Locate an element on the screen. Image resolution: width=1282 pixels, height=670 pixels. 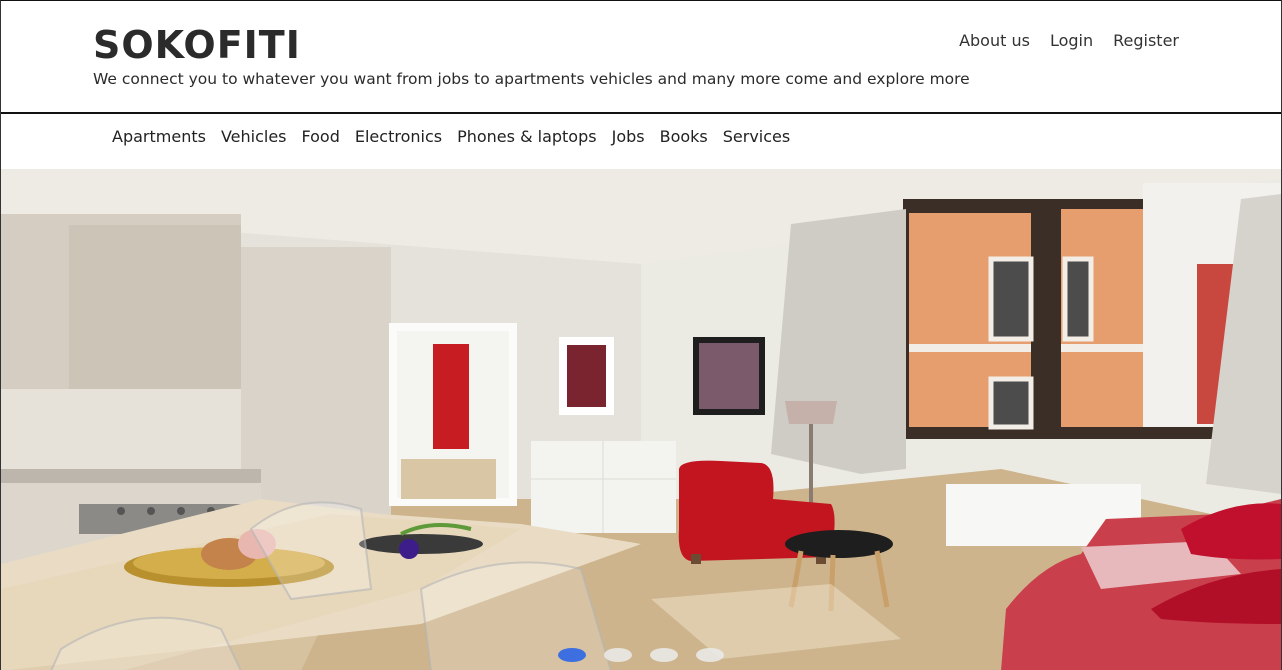
category-vehicles: Vehicles is located at coordinates (254, 136).